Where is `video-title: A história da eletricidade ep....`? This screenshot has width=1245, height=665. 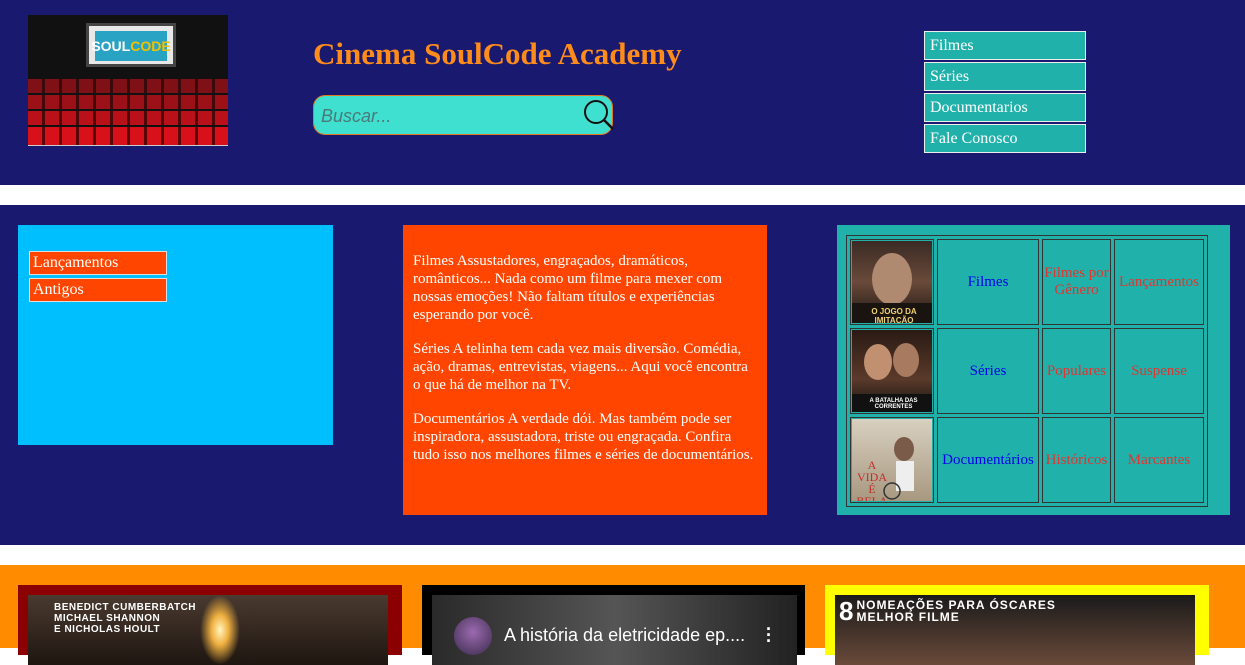 video-title: A história da eletricidade ep.... is located at coordinates (624, 635).